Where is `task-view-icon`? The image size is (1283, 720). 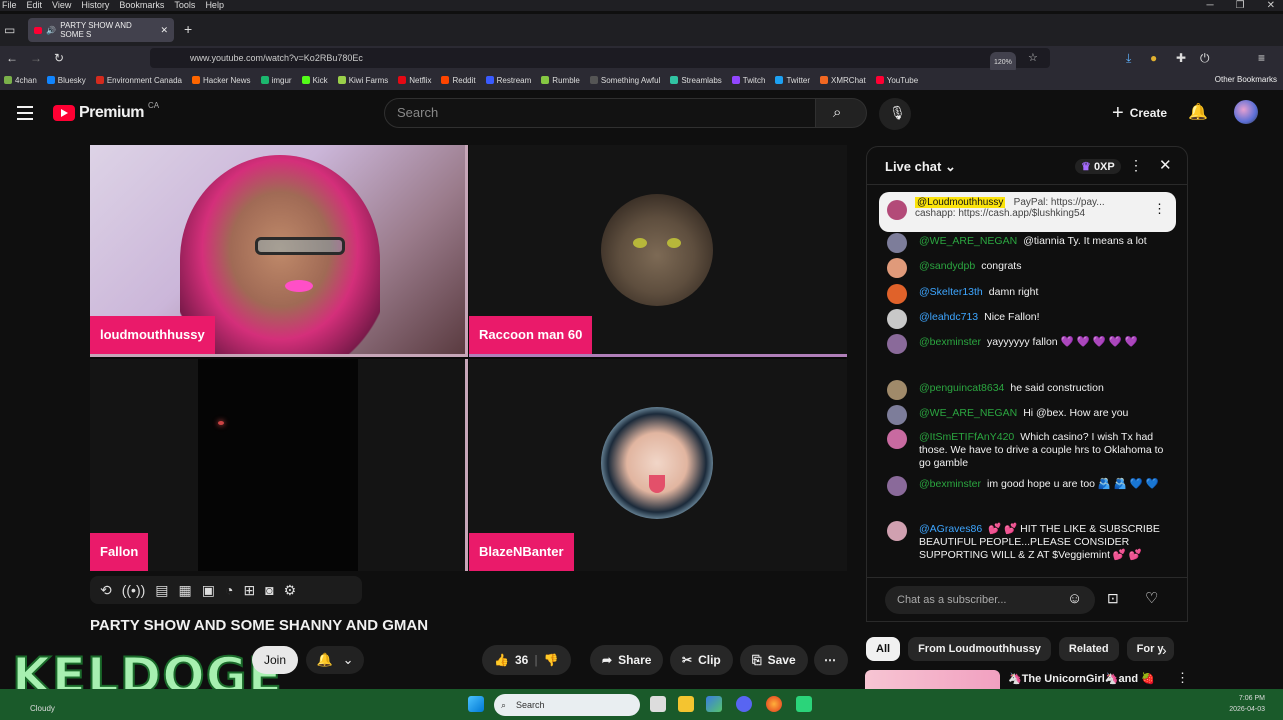 task-view-icon is located at coordinates (658, 704).